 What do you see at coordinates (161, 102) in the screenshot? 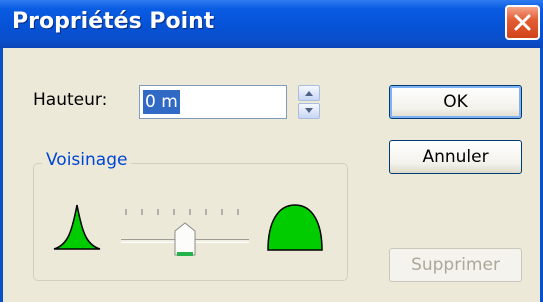
I see `height-input-value: 0 m` at bounding box center [161, 102].